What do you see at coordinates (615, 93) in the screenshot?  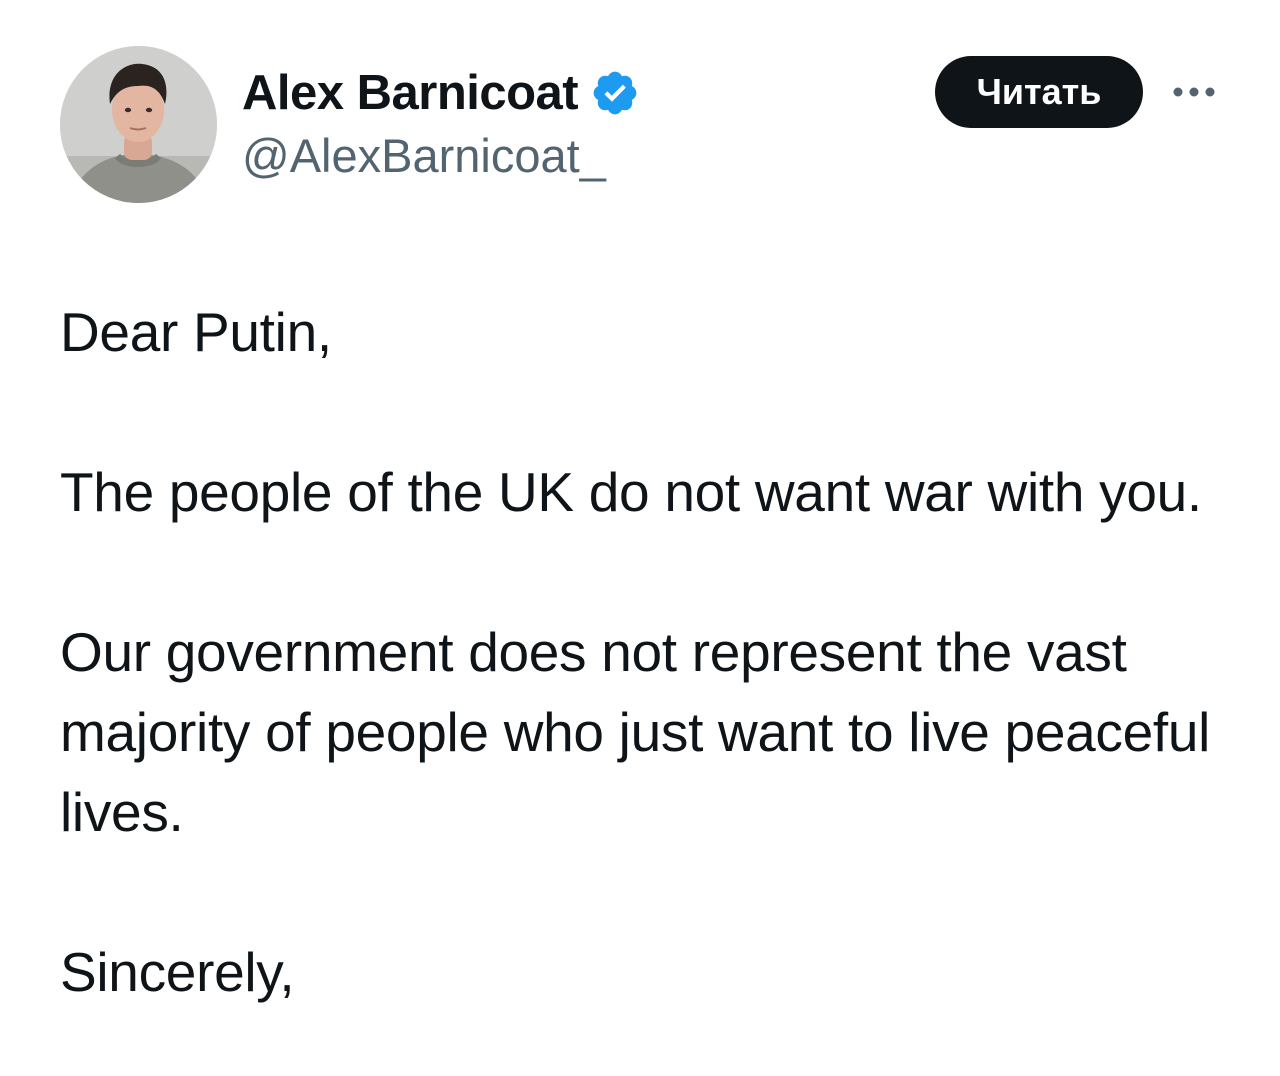 I see `verified-badge-icon` at bounding box center [615, 93].